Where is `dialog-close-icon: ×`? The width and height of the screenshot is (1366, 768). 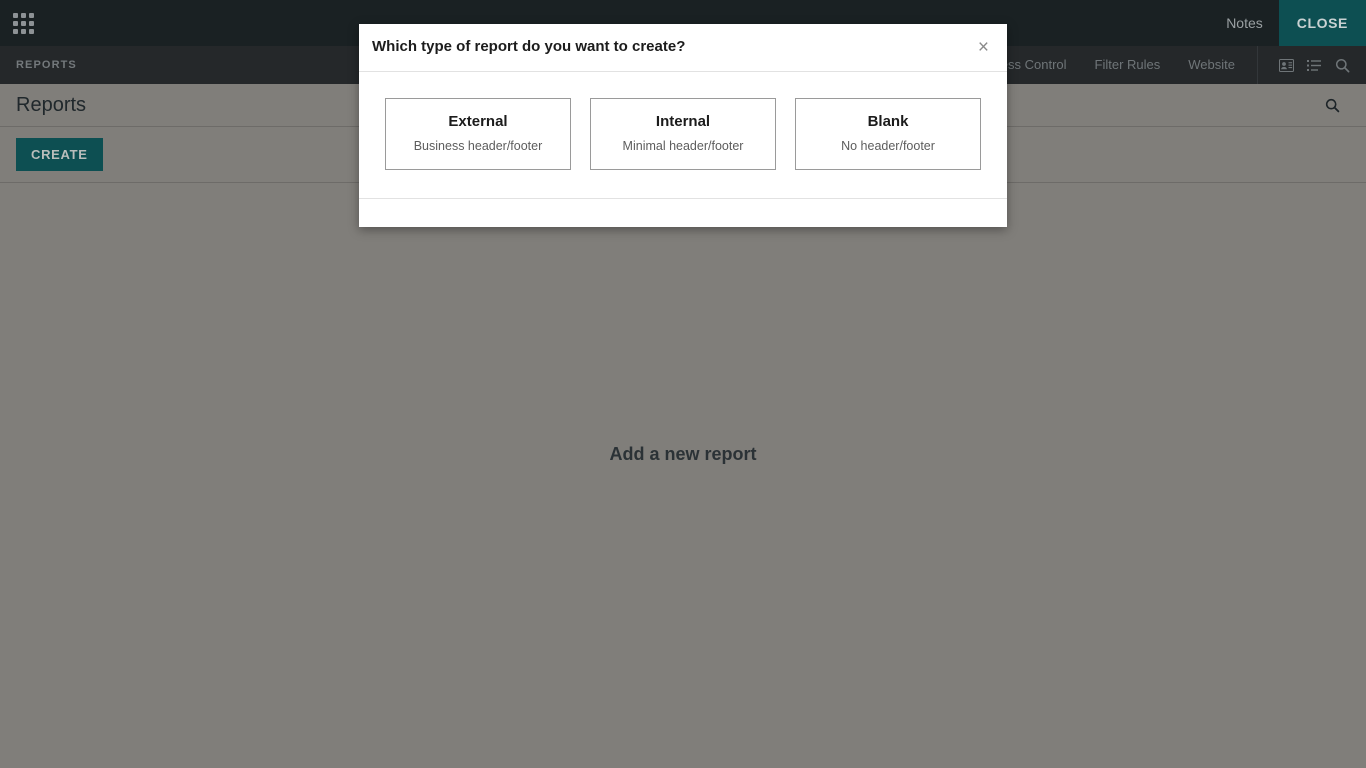 dialog-close-icon: × is located at coordinates (983, 47).